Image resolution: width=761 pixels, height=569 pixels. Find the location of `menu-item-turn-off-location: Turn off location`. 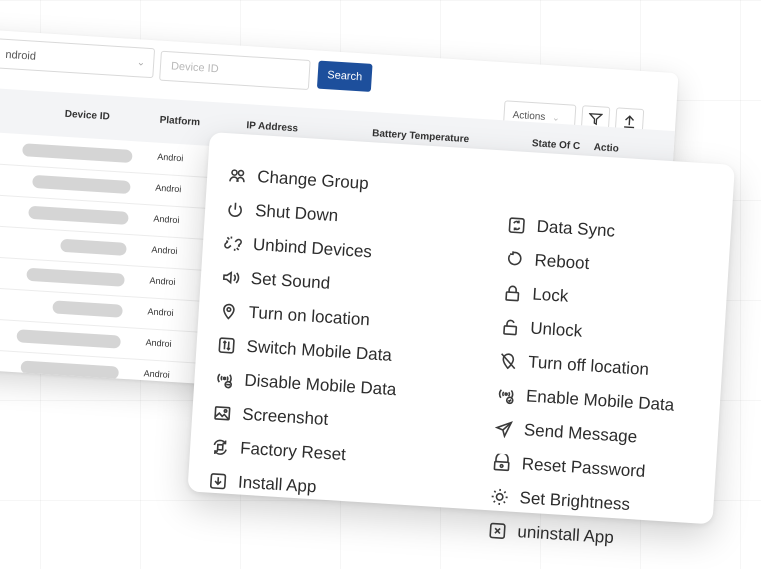

menu-item-turn-off-location: Turn off location is located at coordinates (574, 365).